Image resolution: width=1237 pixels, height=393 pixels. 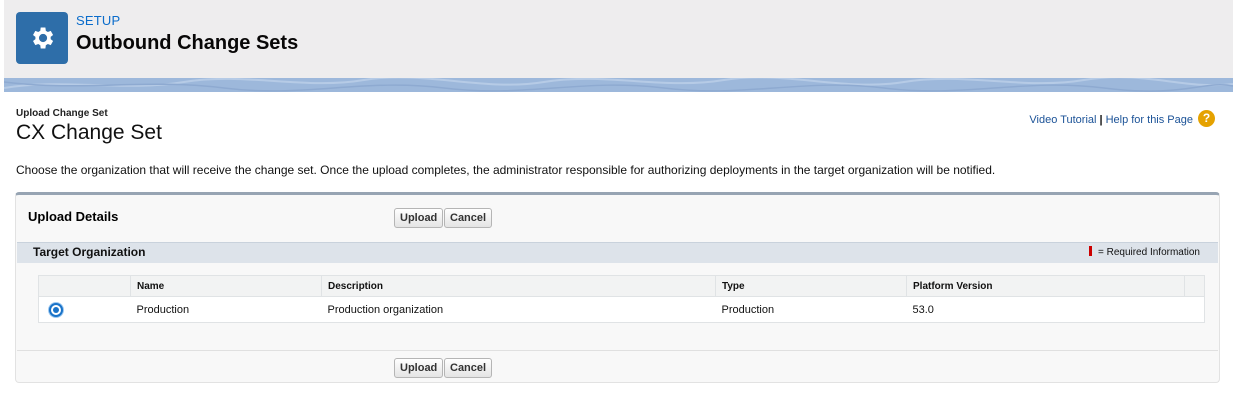 What do you see at coordinates (62, 113) in the screenshot?
I see `page-type-label: Upload Change Set` at bounding box center [62, 113].